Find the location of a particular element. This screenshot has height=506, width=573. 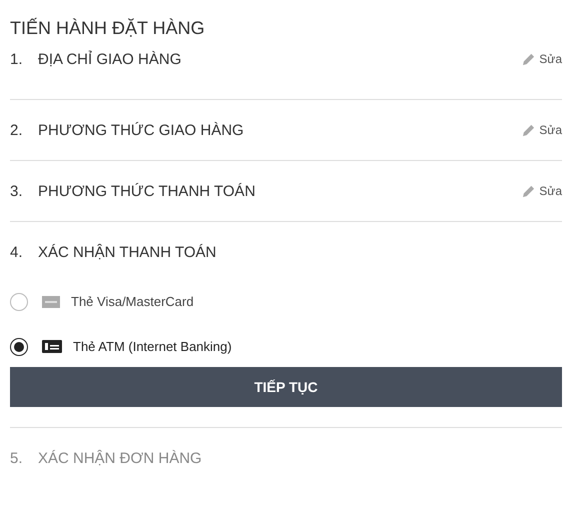

continue-button: TIẾP TỤC is located at coordinates (286, 387).